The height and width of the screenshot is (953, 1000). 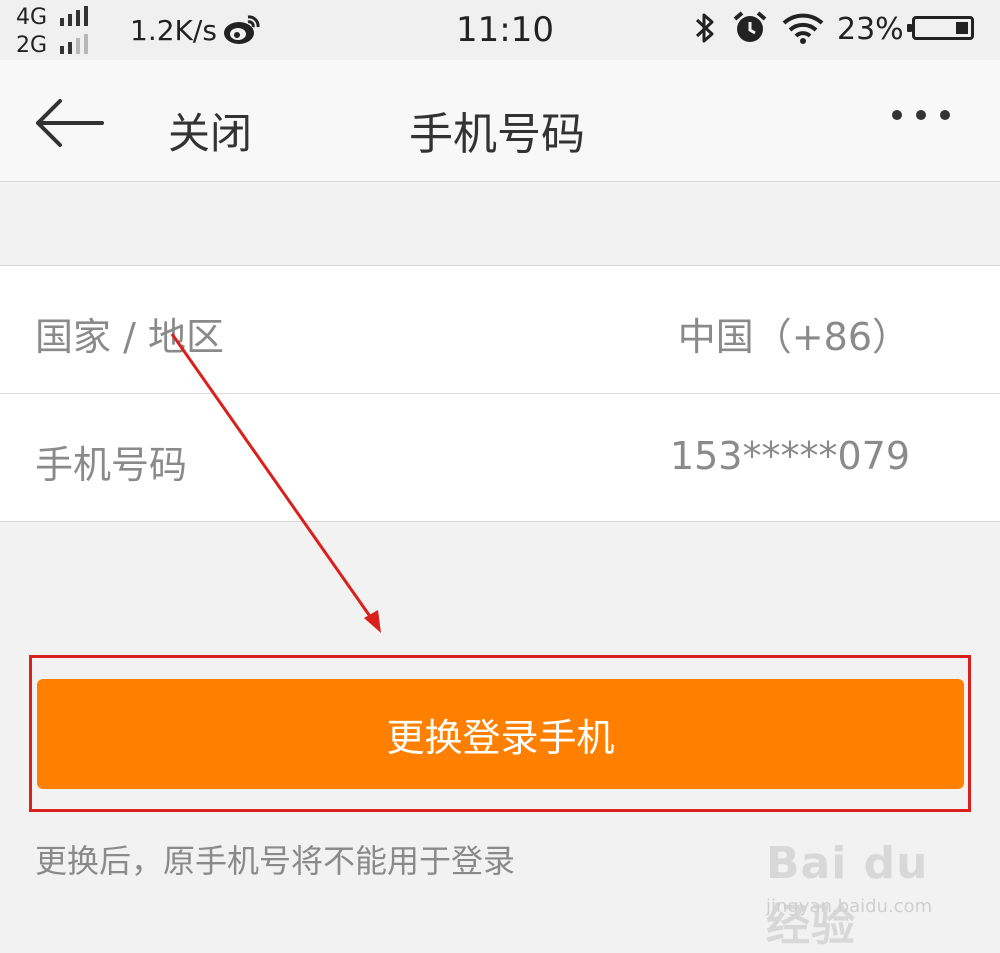 I want to click on battery-icon, so click(x=940, y=28).